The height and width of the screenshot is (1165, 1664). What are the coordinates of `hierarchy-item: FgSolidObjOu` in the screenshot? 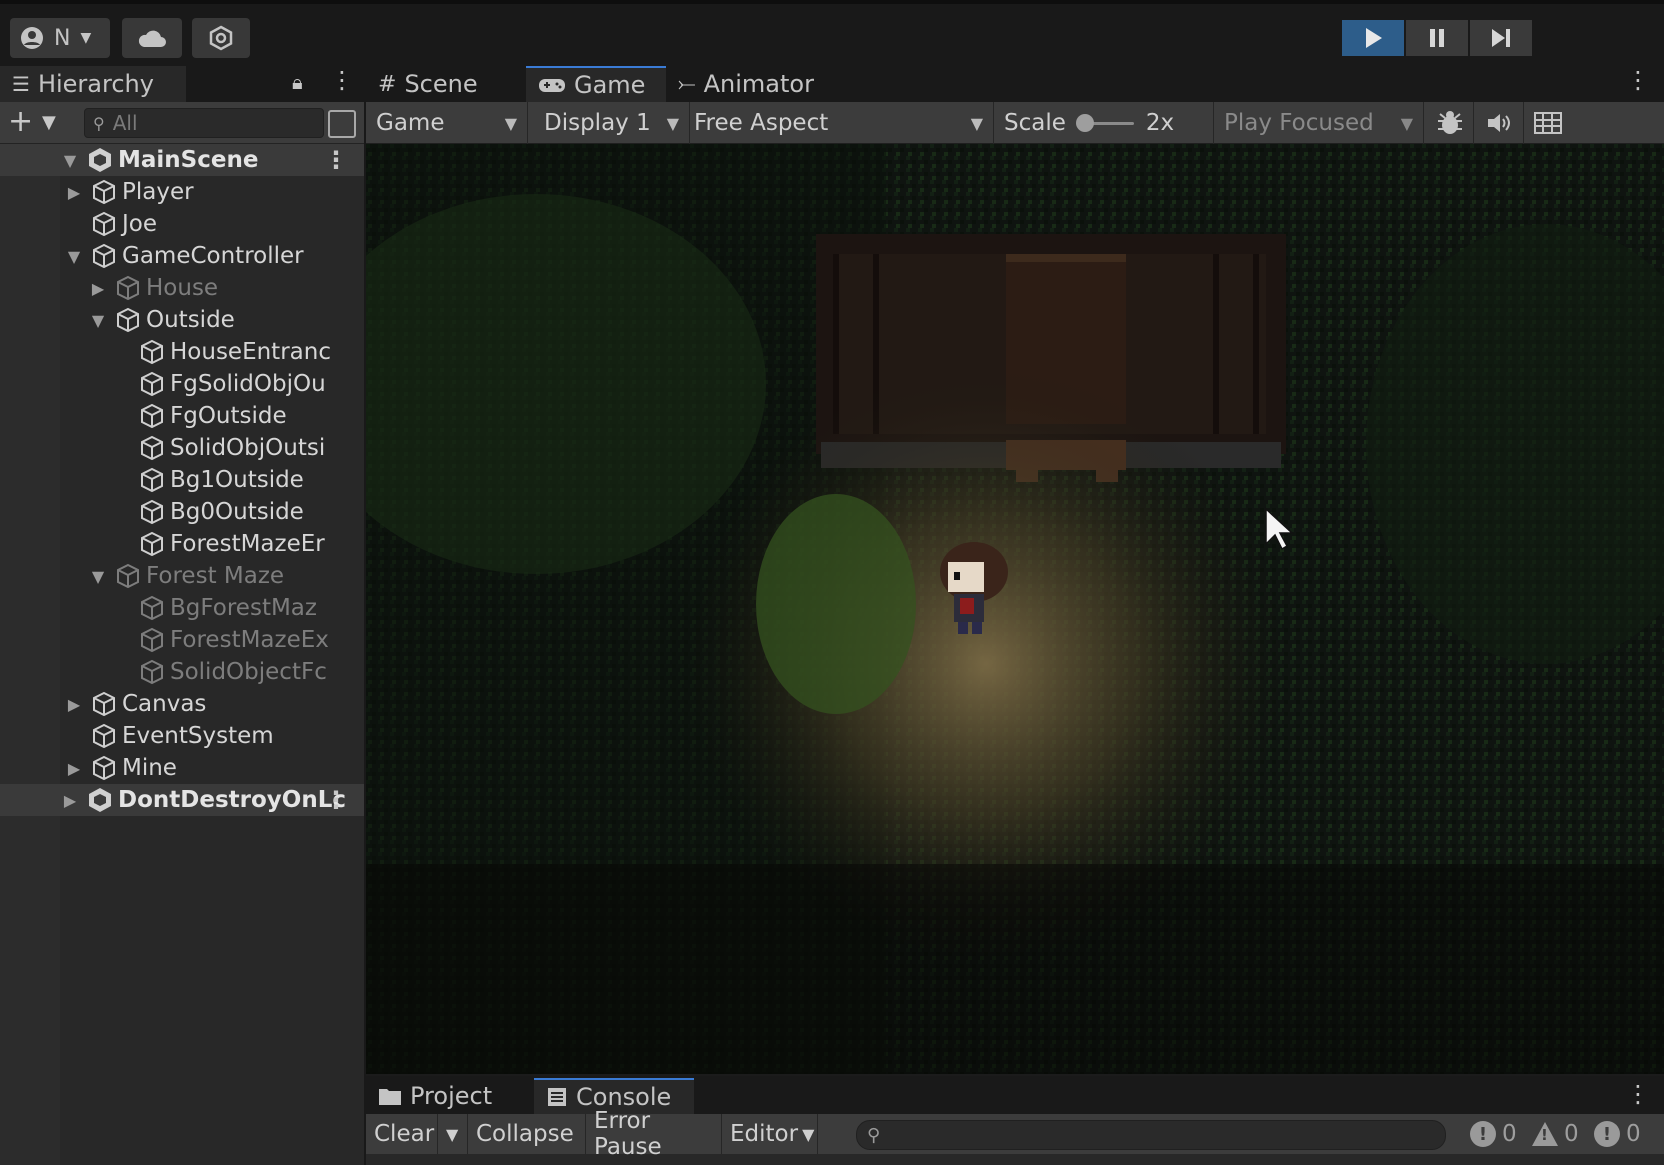 It's located at (182, 384).